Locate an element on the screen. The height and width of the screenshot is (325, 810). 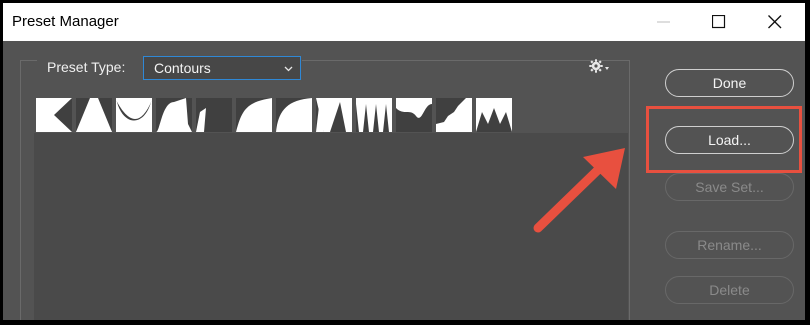
contour-thumb-cove-deep is located at coordinates (174, 115).